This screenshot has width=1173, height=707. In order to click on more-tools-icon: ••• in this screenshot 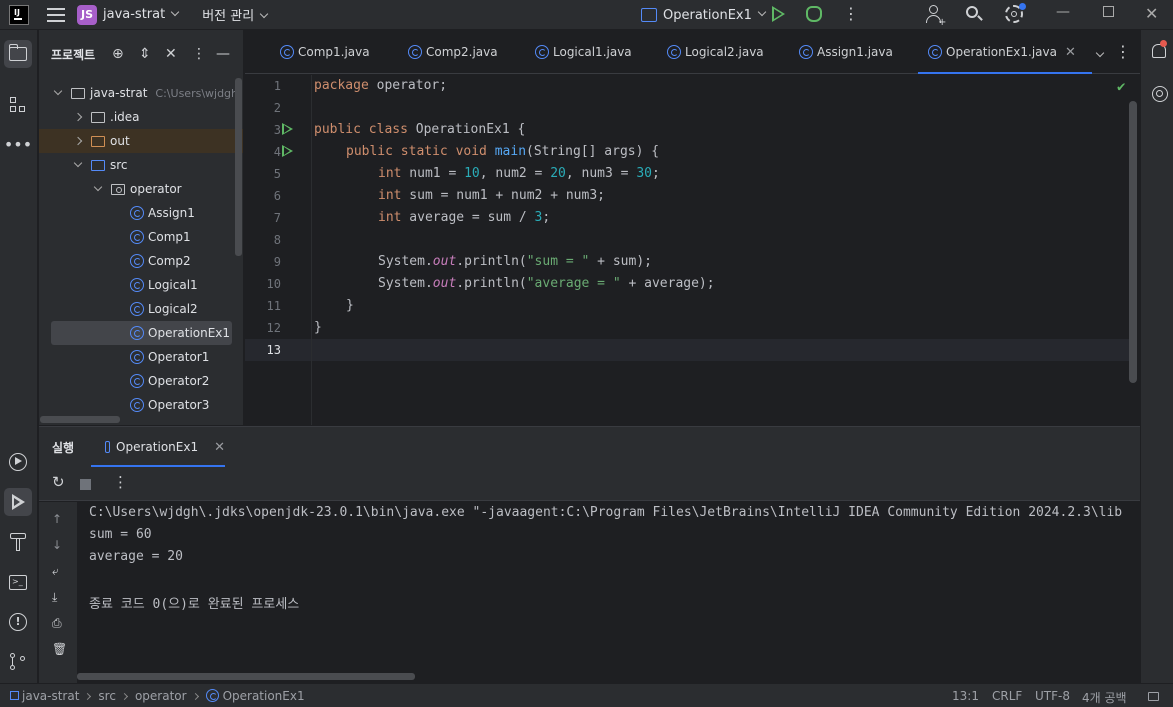, I will do `click(18, 144)`.